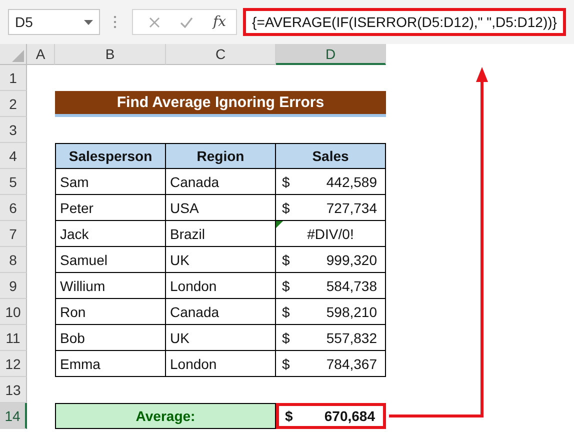 The height and width of the screenshot is (440, 574). What do you see at coordinates (110, 182) in the screenshot?
I see `table-cell: Sam` at bounding box center [110, 182].